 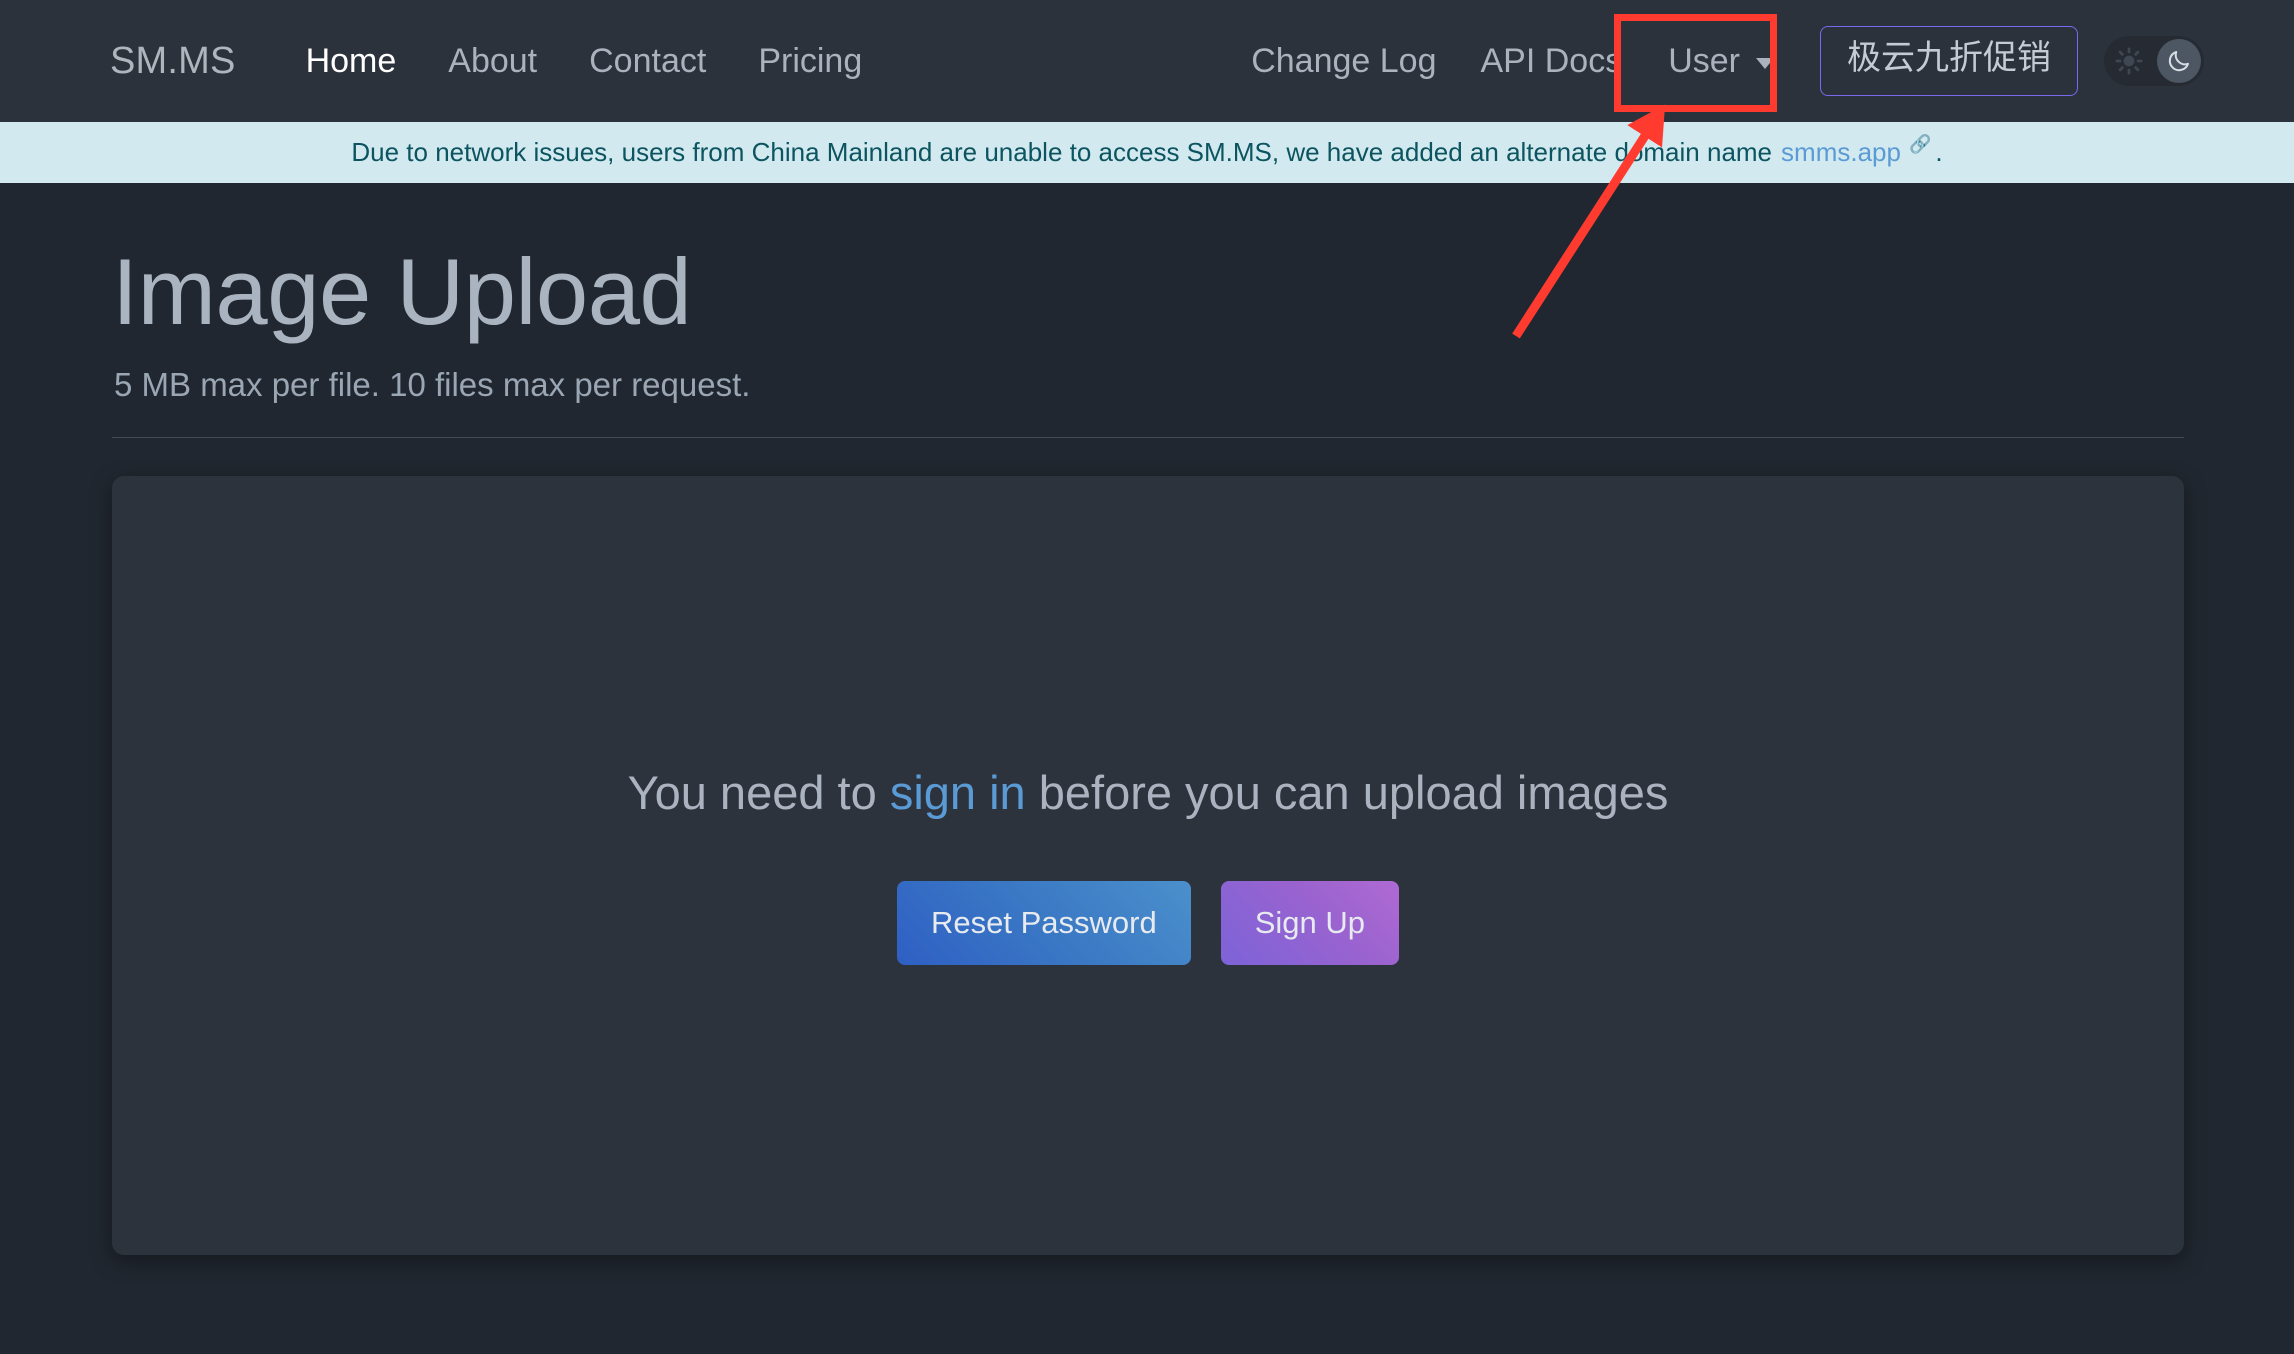 I want to click on brand-logo: SM.MS, so click(x=173, y=61).